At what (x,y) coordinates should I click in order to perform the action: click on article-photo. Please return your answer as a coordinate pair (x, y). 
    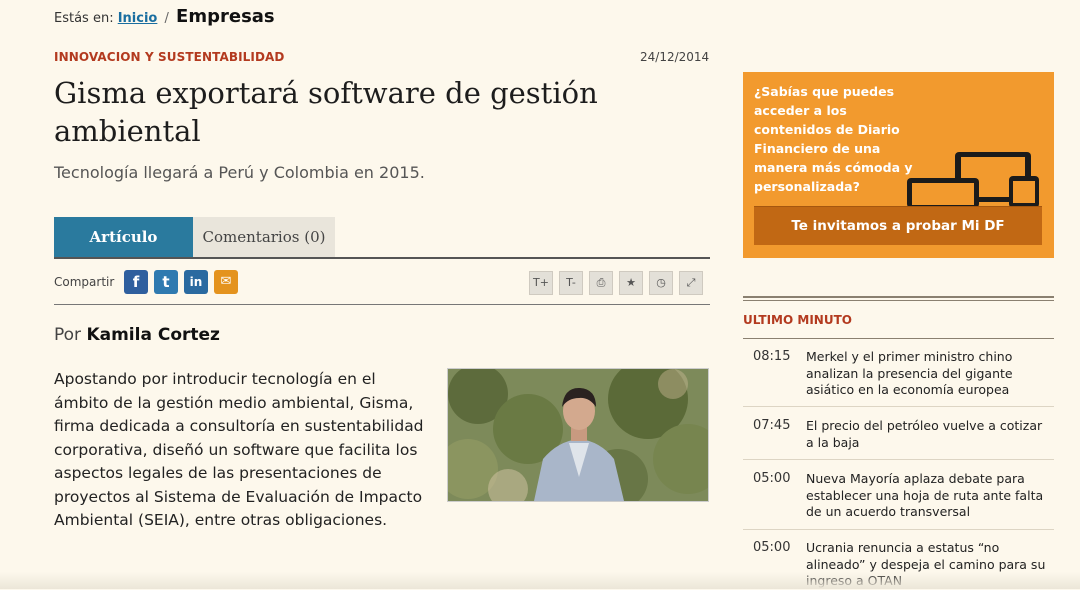
    Looking at the image, I should click on (578, 435).